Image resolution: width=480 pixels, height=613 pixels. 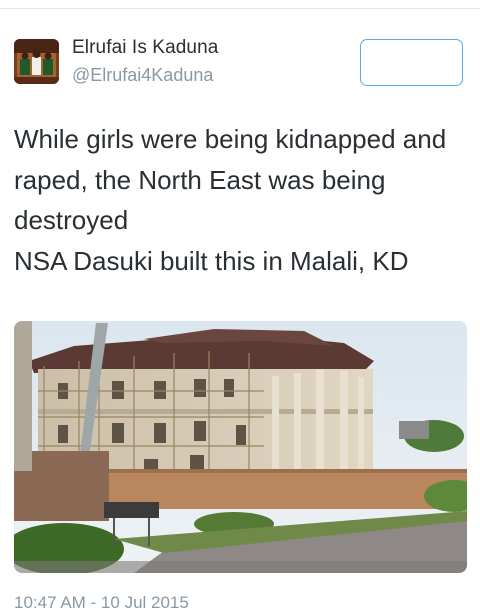 I want to click on tweet-text-line: destroyed, so click(x=71, y=220).